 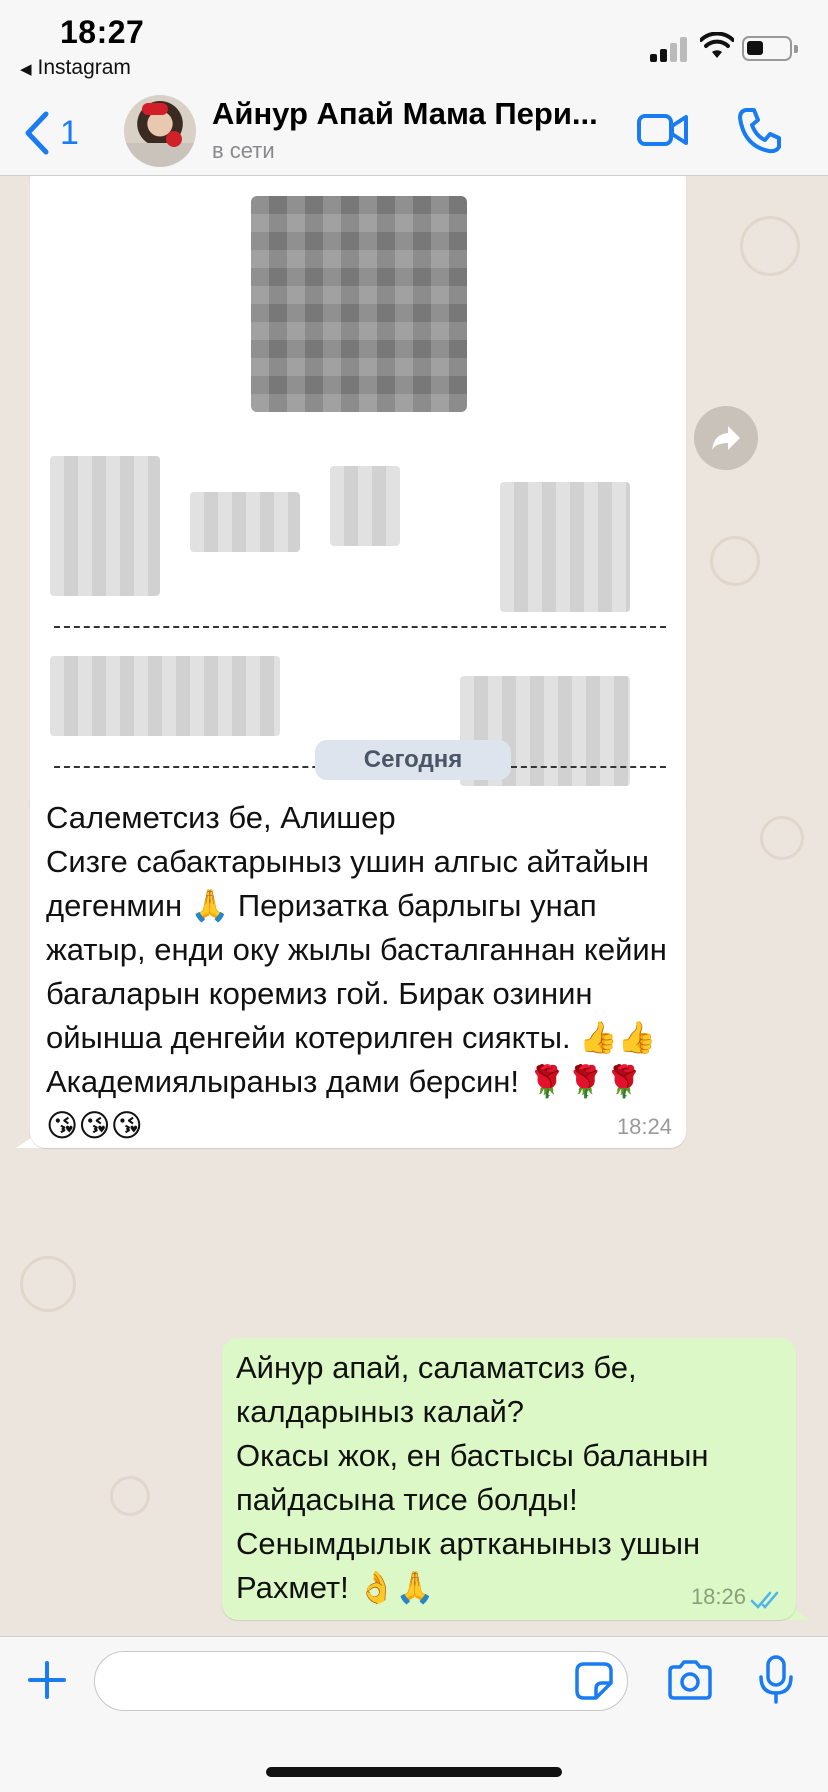 I want to click on read-receipt-icon, so click(x=764, y=1600).